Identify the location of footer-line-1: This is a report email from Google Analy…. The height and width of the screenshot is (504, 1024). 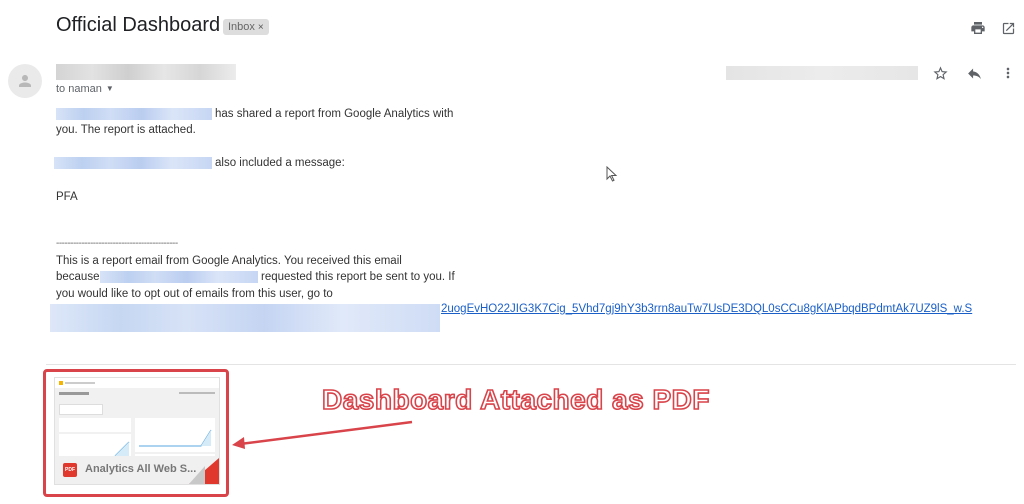
(229, 261).